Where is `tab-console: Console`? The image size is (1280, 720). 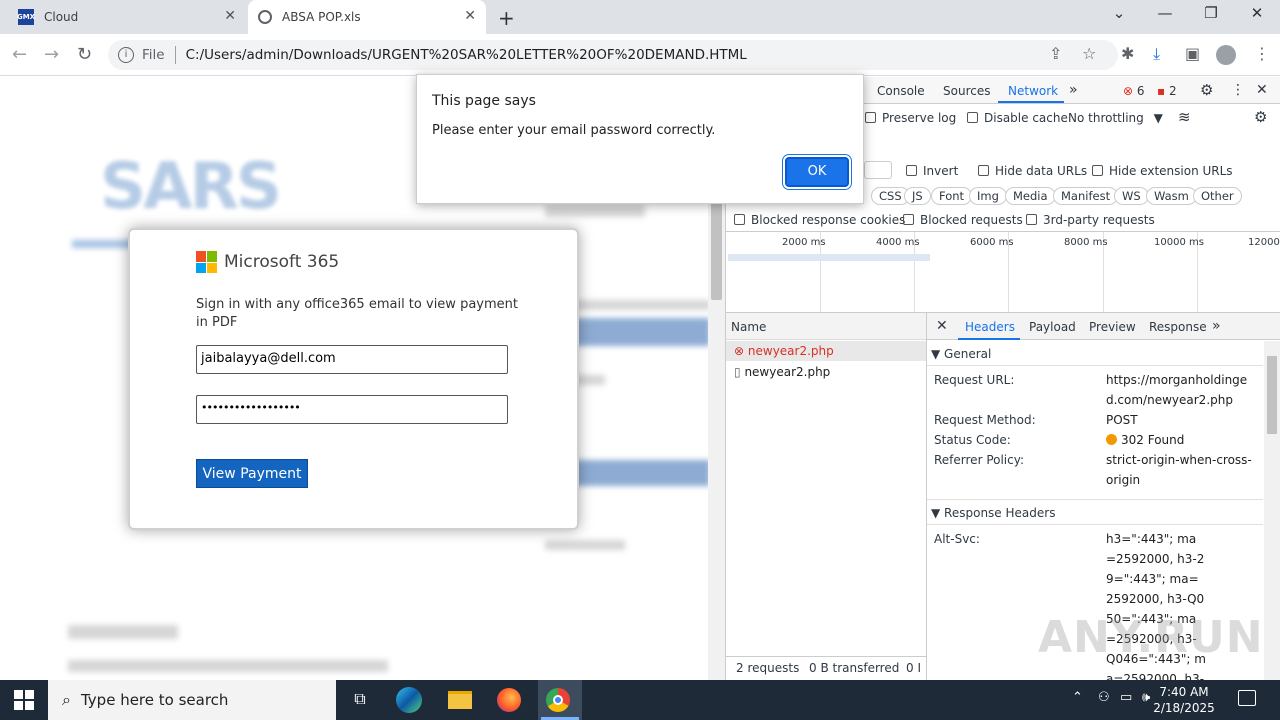
tab-console: Console is located at coordinates (901, 91).